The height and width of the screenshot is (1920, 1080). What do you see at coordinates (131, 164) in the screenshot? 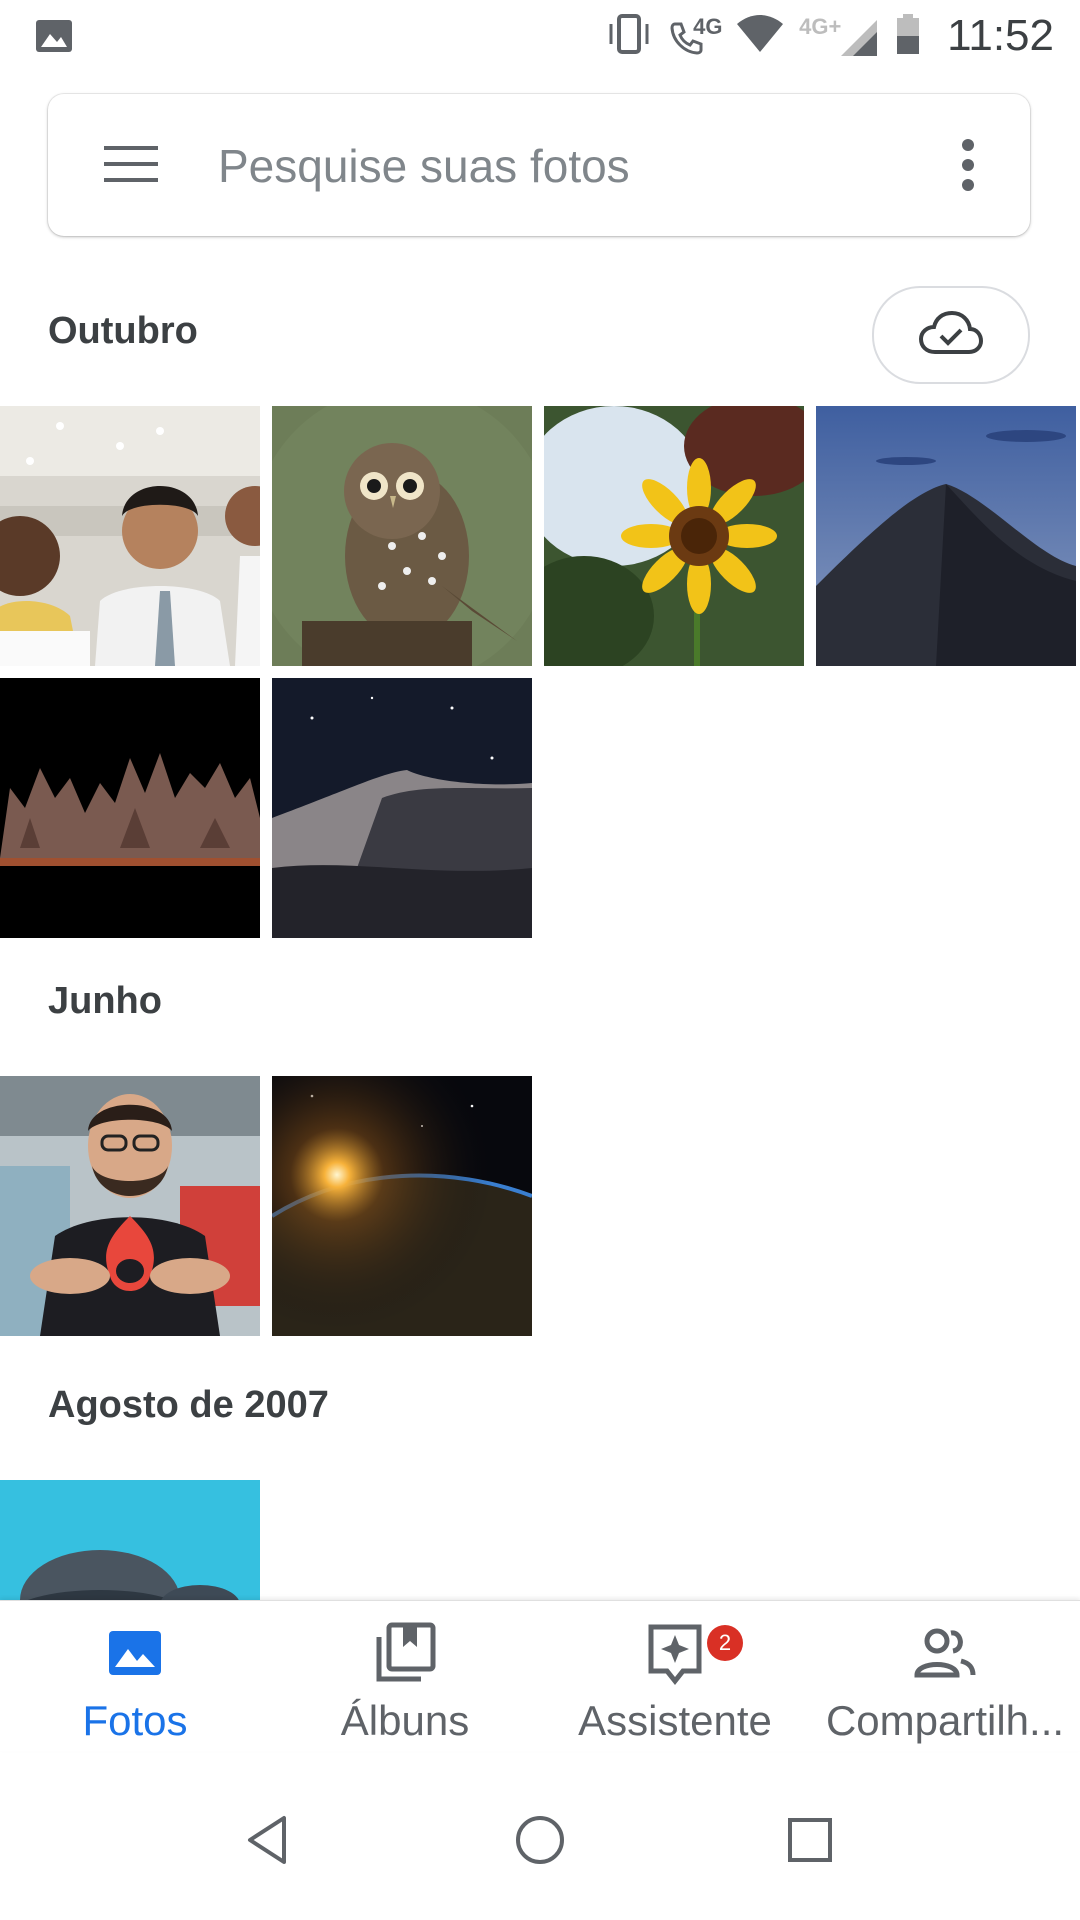
I see `hamburger-menu-icon` at bounding box center [131, 164].